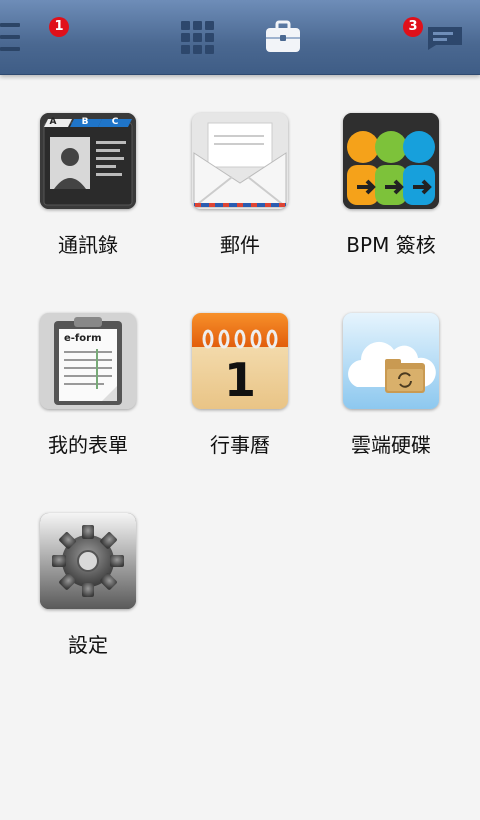 Image resolution: width=480 pixels, height=820 pixels. I want to click on notification-badge-right: 3, so click(413, 27).